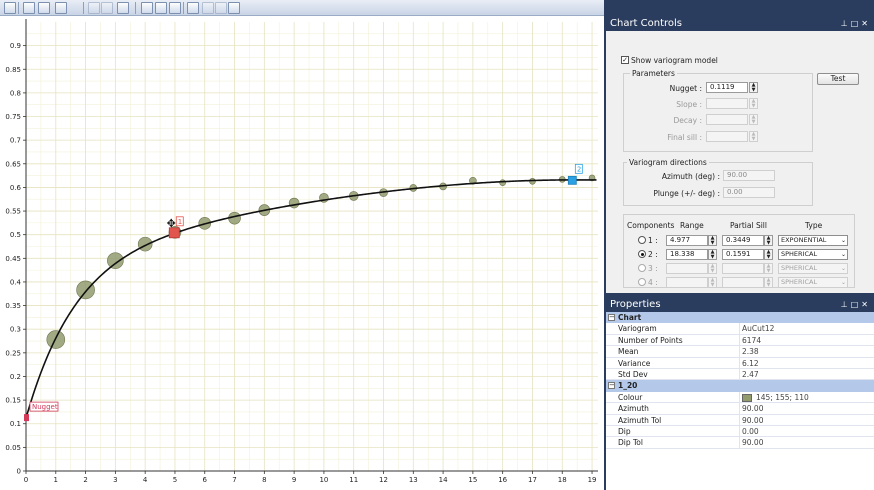 The width and height of the screenshot is (874, 490). What do you see at coordinates (635, 304) in the screenshot?
I see `properties-title: Properties` at bounding box center [635, 304].